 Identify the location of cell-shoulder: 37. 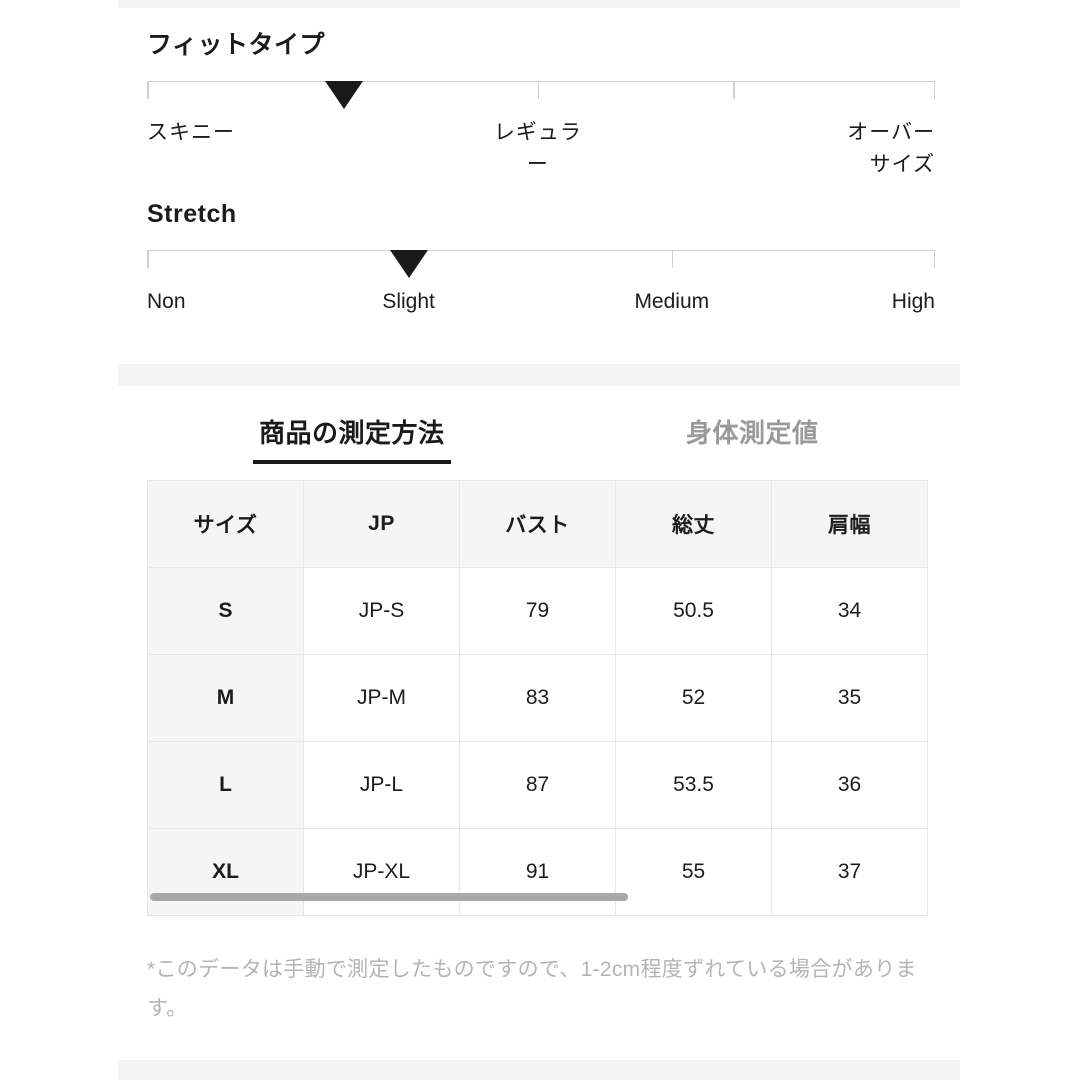
(849, 872).